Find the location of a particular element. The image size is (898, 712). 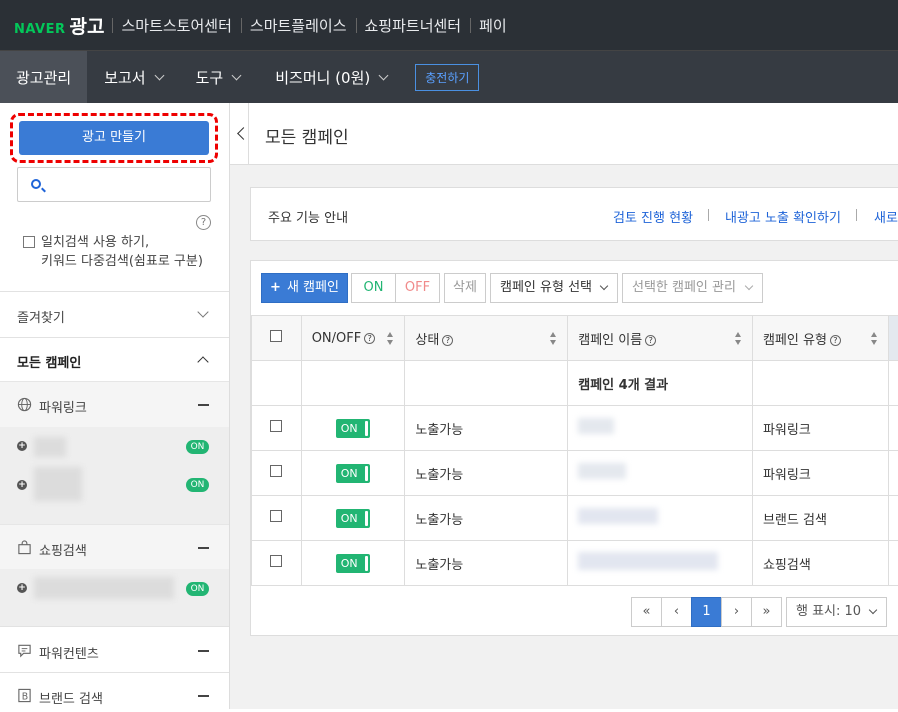

charge-button: 충전하기 is located at coordinates (447, 77).